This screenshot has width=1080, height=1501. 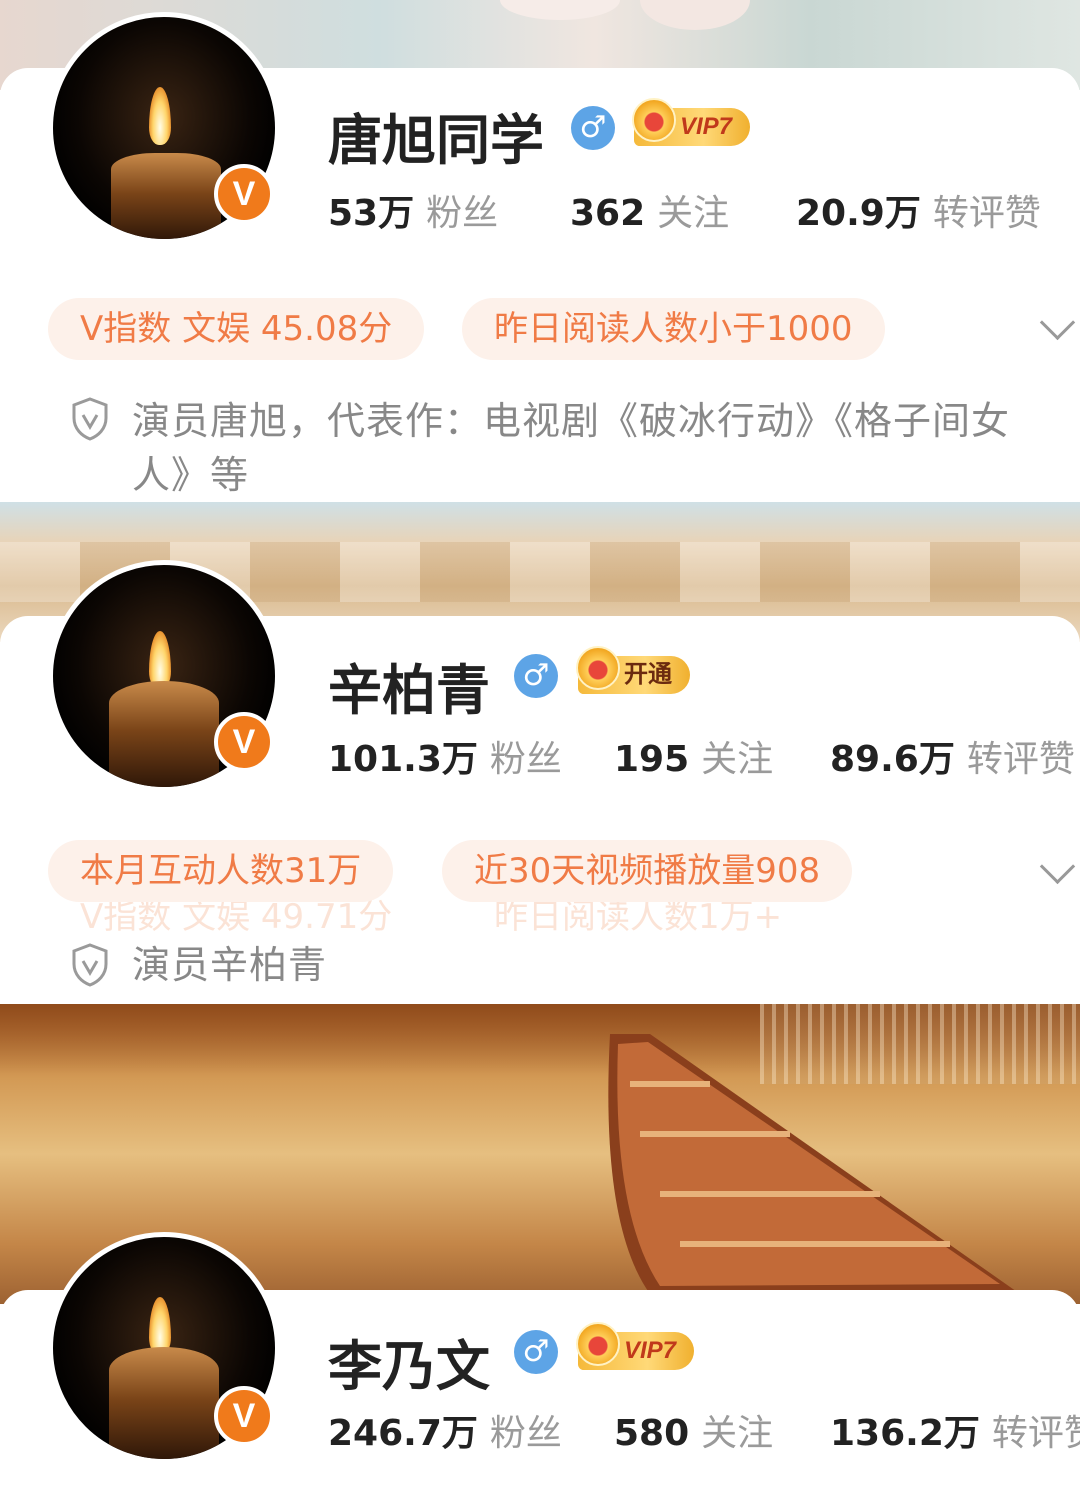 What do you see at coordinates (858, 213) in the screenshot?
I see `likes-count: 20.9万` at bounding box center [858, 213].